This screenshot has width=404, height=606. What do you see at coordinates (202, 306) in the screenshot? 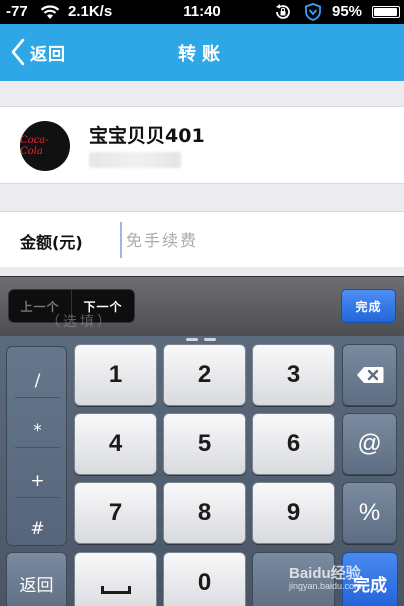
I see `keyboard-toolbar: 上一个 下一个 （选填） 完成` at bounding box center [202, 306].